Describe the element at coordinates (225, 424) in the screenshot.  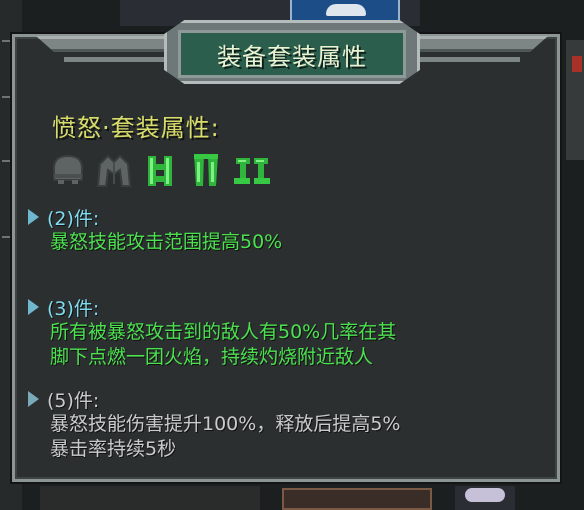
I see `tier-description-line: 暴怒技能伤害提升100%，释放后提高5%` at that location.